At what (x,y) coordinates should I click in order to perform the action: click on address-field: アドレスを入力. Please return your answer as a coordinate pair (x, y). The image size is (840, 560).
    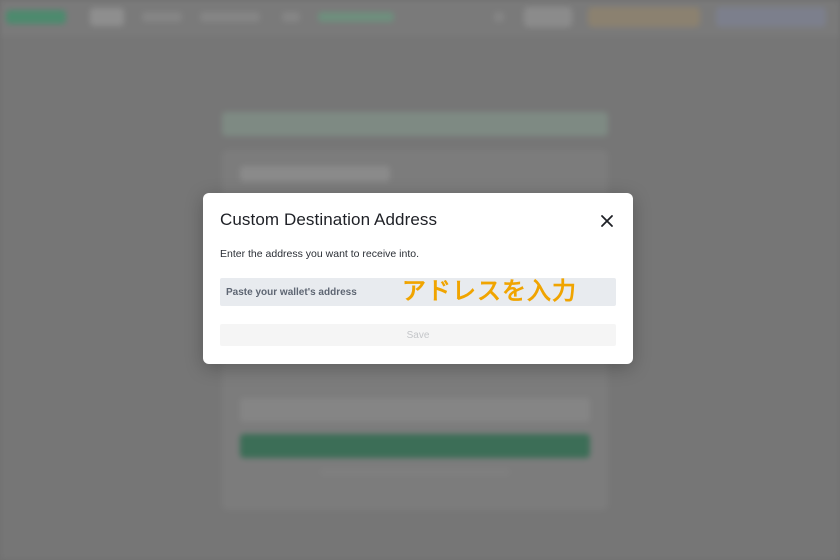
    Looking at the image, I should click on (418, 291).